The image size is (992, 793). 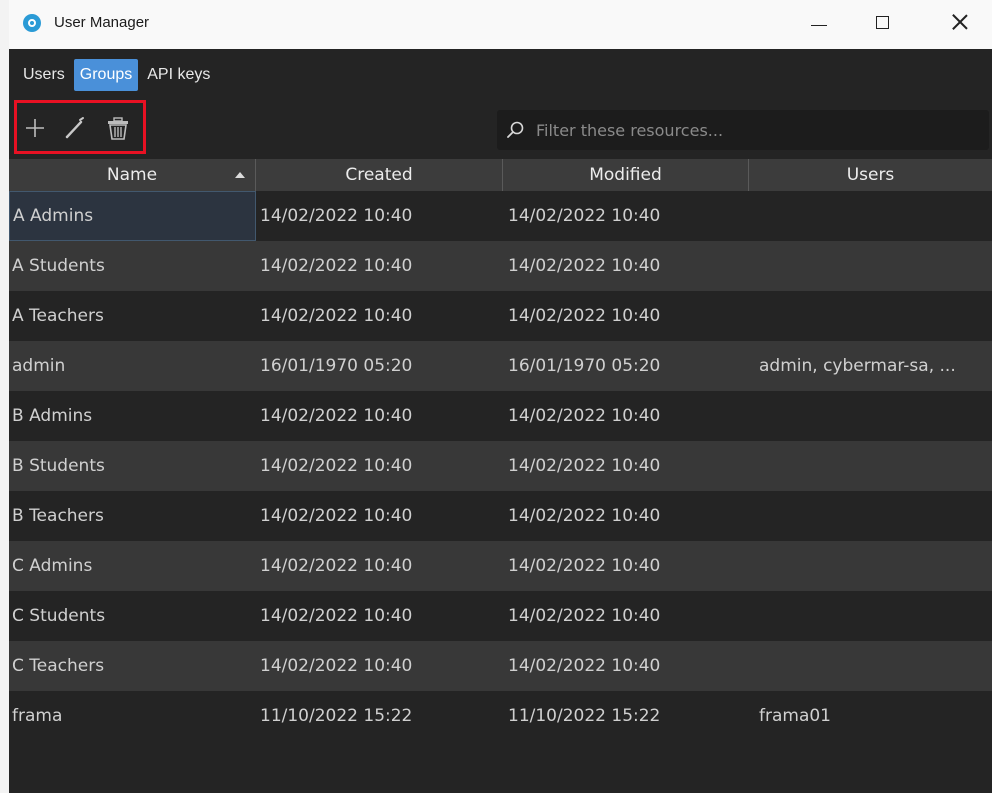 What do you see at coordinates (500, 24) in the screenshot?
I see `title-bar: User Manager` at bounding box center [500, 24].